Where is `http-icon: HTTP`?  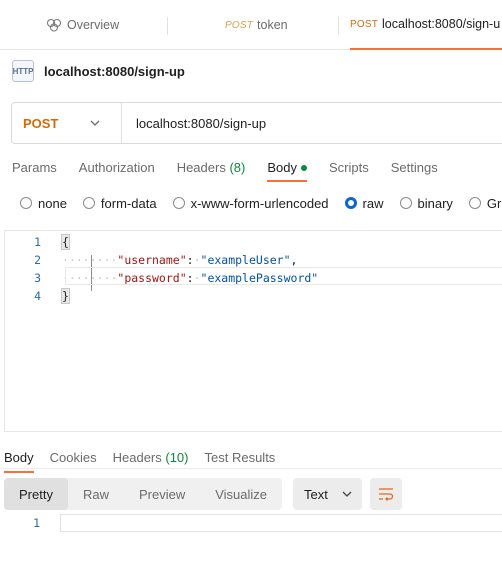 http-icon: HTTP is located at coordinates (23, 71).